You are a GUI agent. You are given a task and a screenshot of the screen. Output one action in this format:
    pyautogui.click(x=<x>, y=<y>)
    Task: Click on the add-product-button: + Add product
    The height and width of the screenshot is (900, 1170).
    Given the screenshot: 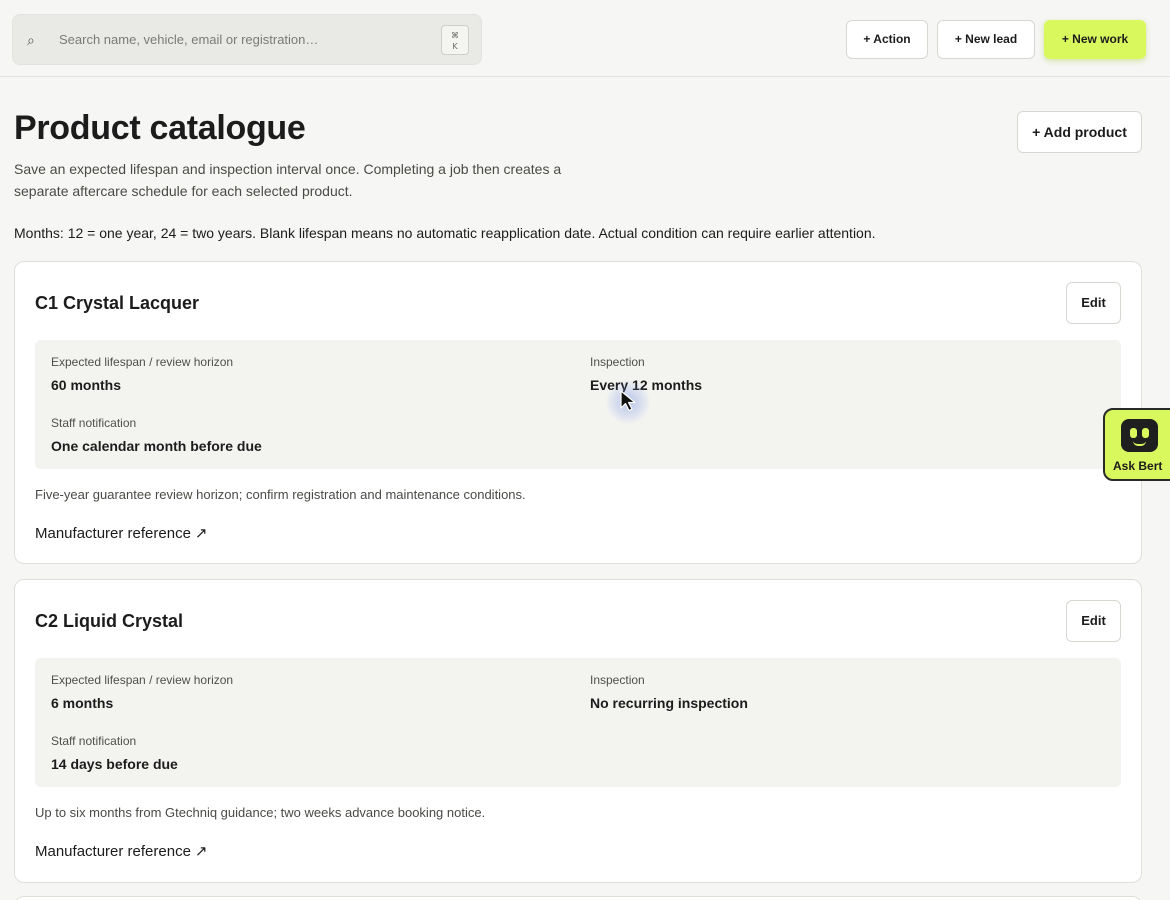 What is the action you would take?
    pyautogui.click(x=1079, y=132)
    